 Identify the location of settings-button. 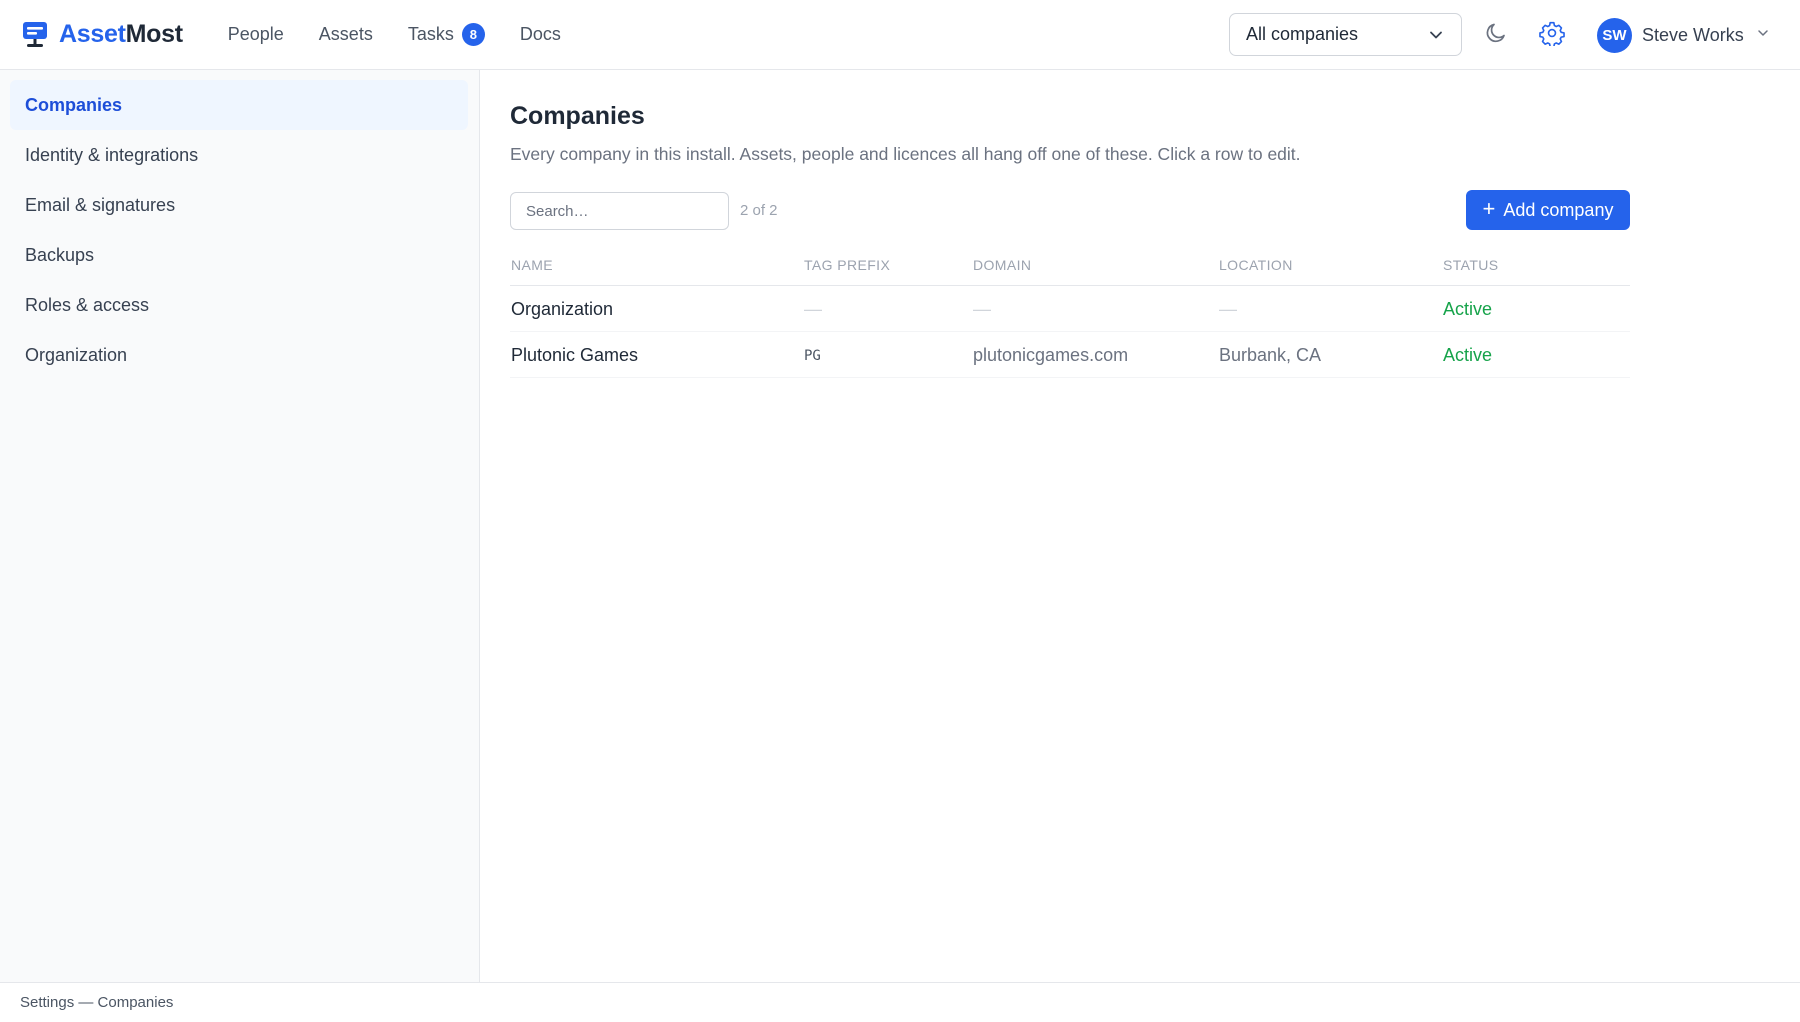
(1552, 35).